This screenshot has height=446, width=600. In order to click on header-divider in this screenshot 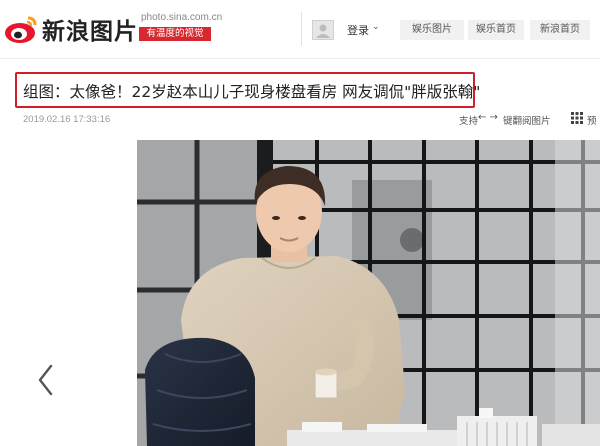, I will do `click(301, 29)`.